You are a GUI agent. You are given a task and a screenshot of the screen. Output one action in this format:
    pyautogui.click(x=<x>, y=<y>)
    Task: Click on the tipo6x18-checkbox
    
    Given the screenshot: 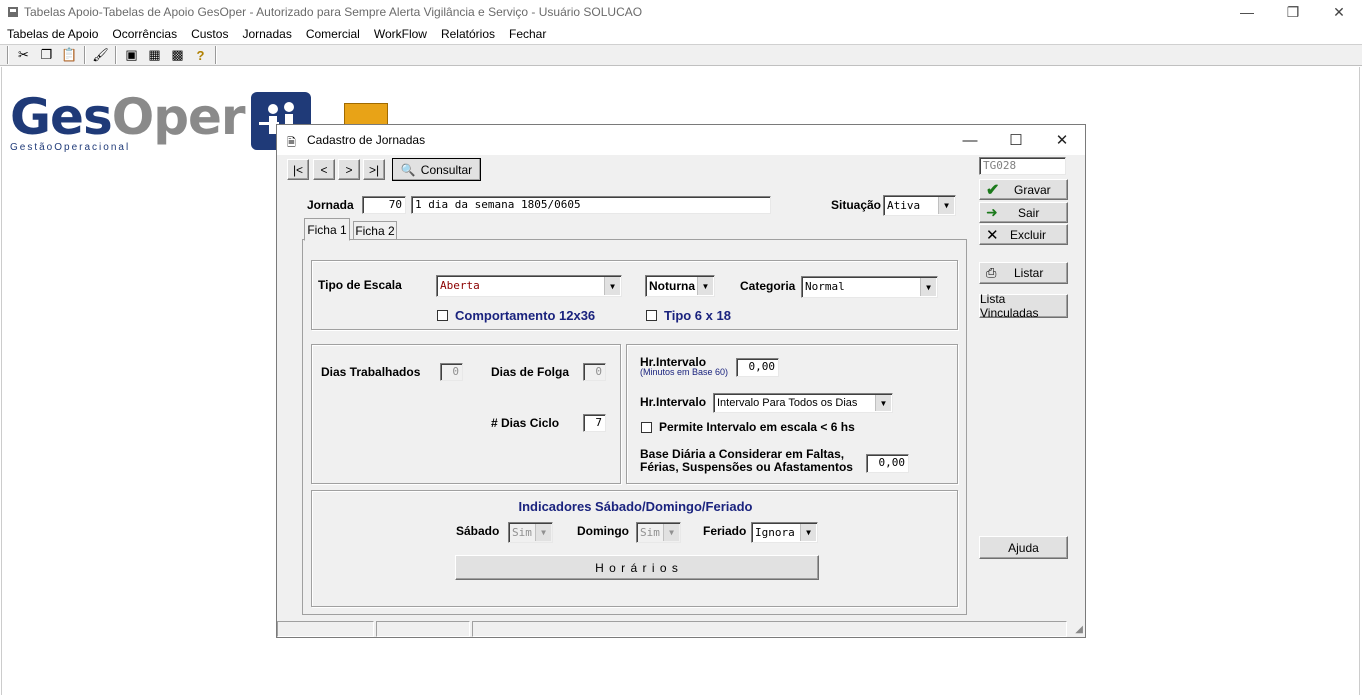 What is the action you would take?
    pyautogui.click(x=651, y=315)
    